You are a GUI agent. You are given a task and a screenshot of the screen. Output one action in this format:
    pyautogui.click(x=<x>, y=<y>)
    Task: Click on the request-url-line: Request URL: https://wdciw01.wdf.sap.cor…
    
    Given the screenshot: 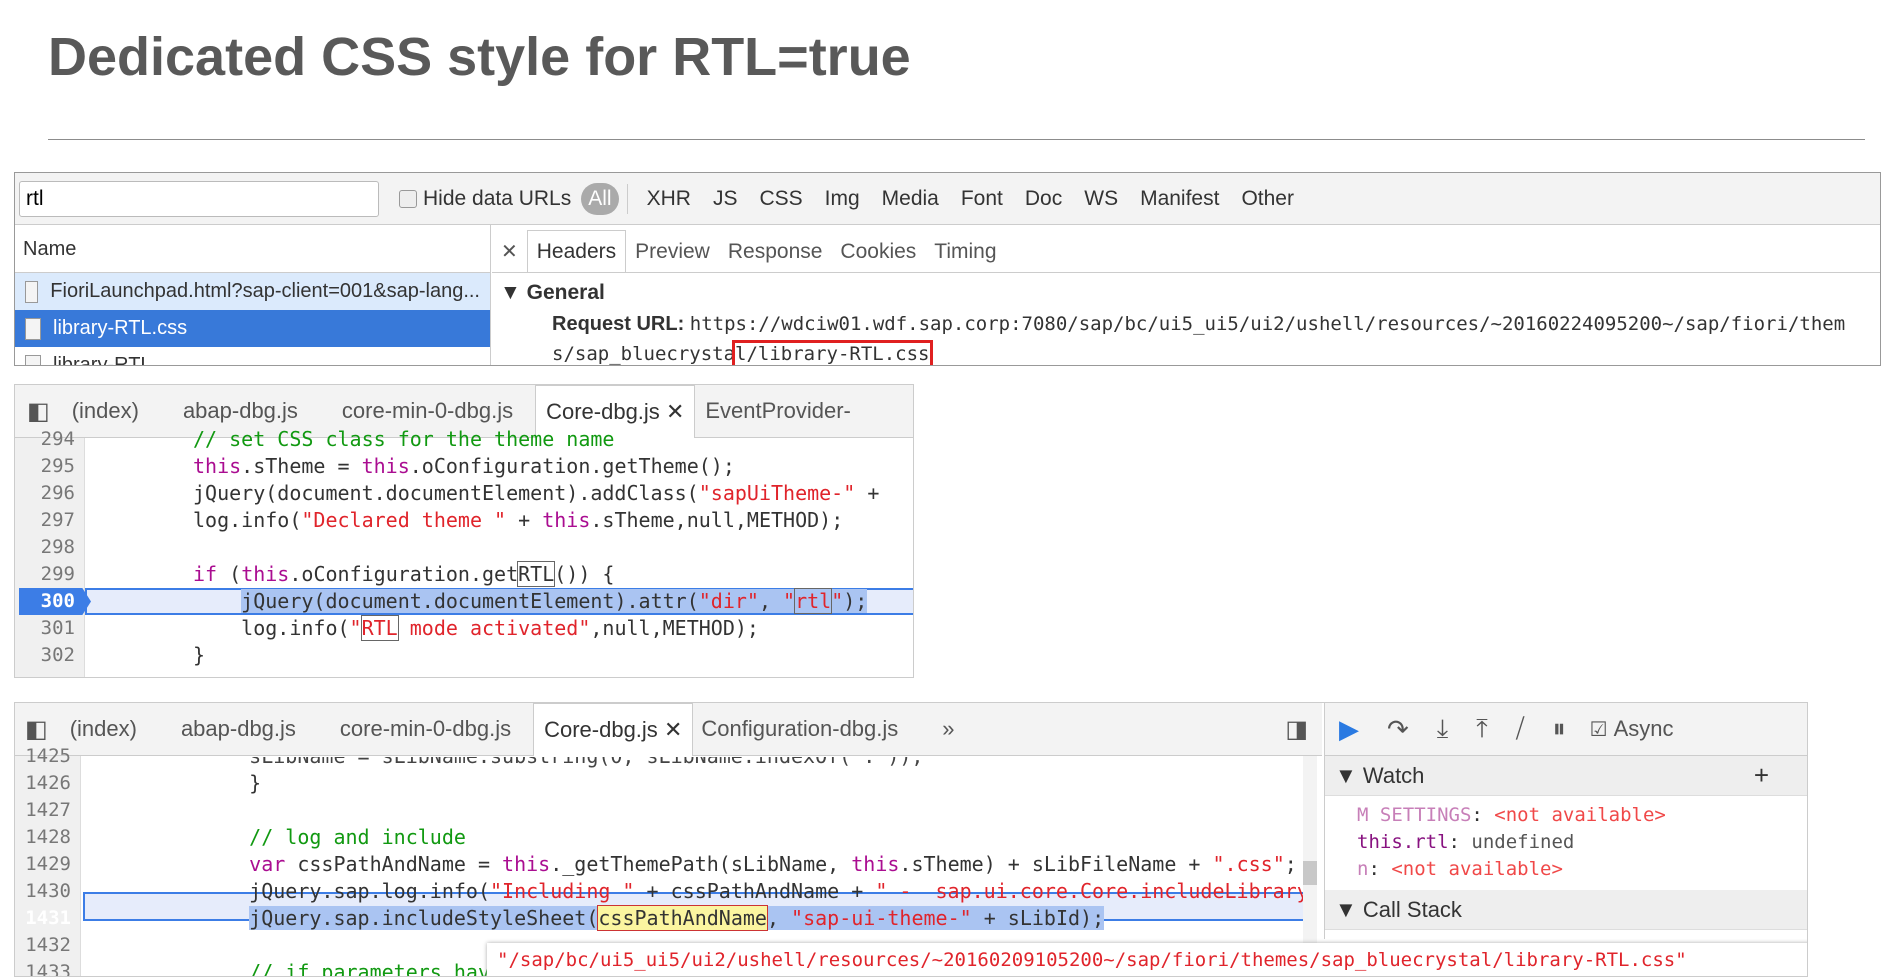 What is the action you would take?
    pyautogui.click(x=1198, y=324)
    